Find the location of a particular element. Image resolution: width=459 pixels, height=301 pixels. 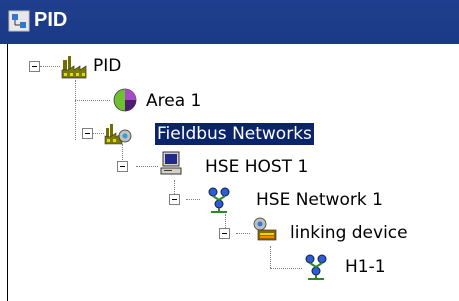

tree-node-fieldbus-networks: Fieldbus Networks is located at coordinates (234, 134).